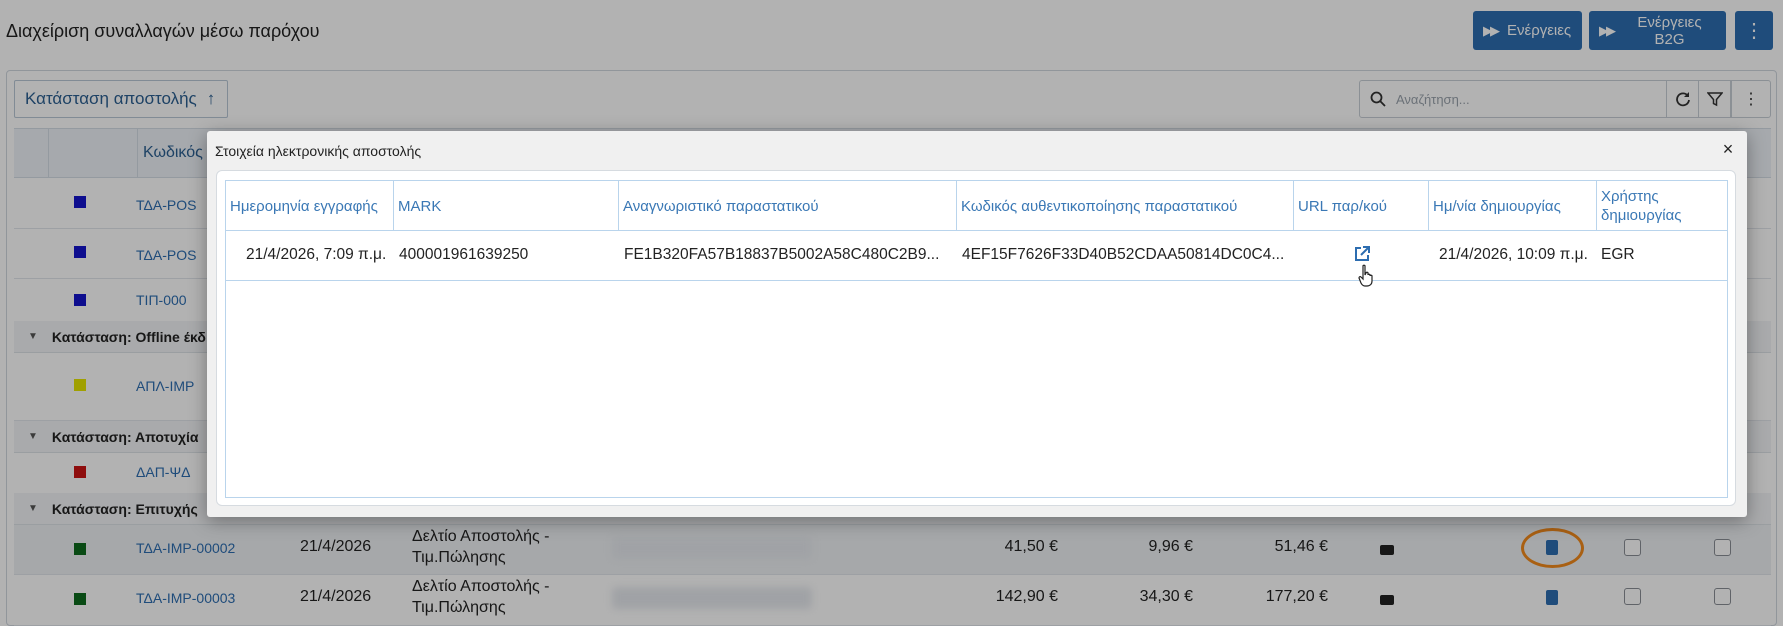  Describe the element at coordinates (464, 254) in the screenshot. I see `mark-cell: 400001961639250` at that location.